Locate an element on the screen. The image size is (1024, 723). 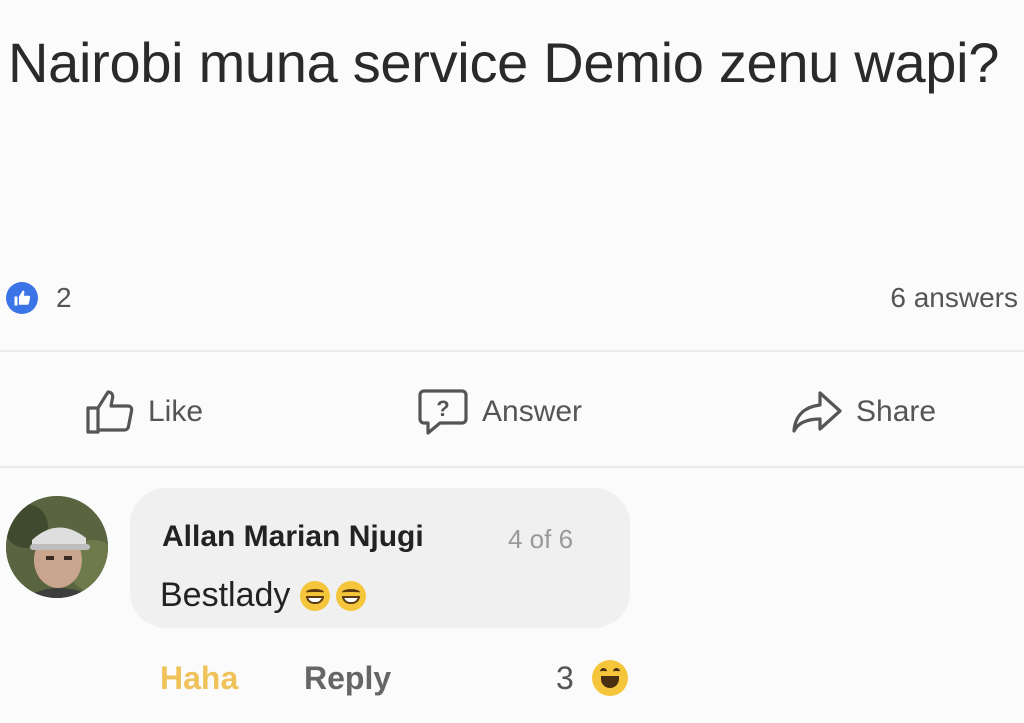
like-count: 2 is located at coordinates (64, 297).